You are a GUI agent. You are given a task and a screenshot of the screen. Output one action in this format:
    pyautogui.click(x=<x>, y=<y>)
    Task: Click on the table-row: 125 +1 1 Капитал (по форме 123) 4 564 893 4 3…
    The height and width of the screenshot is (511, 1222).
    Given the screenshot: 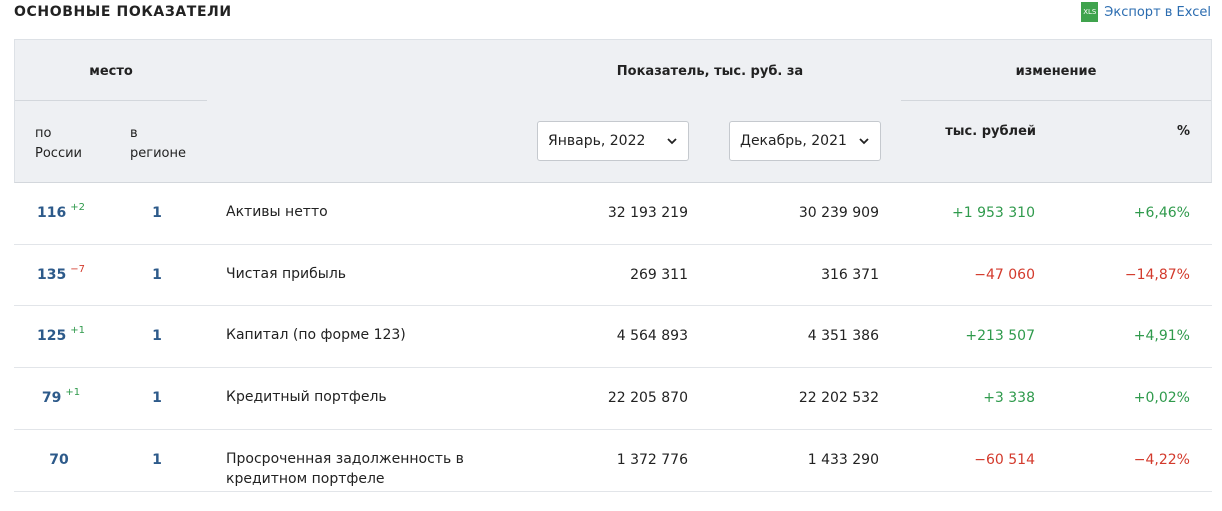 What is the action you would take?
    pyautogui.click(x=613, y=337)
    